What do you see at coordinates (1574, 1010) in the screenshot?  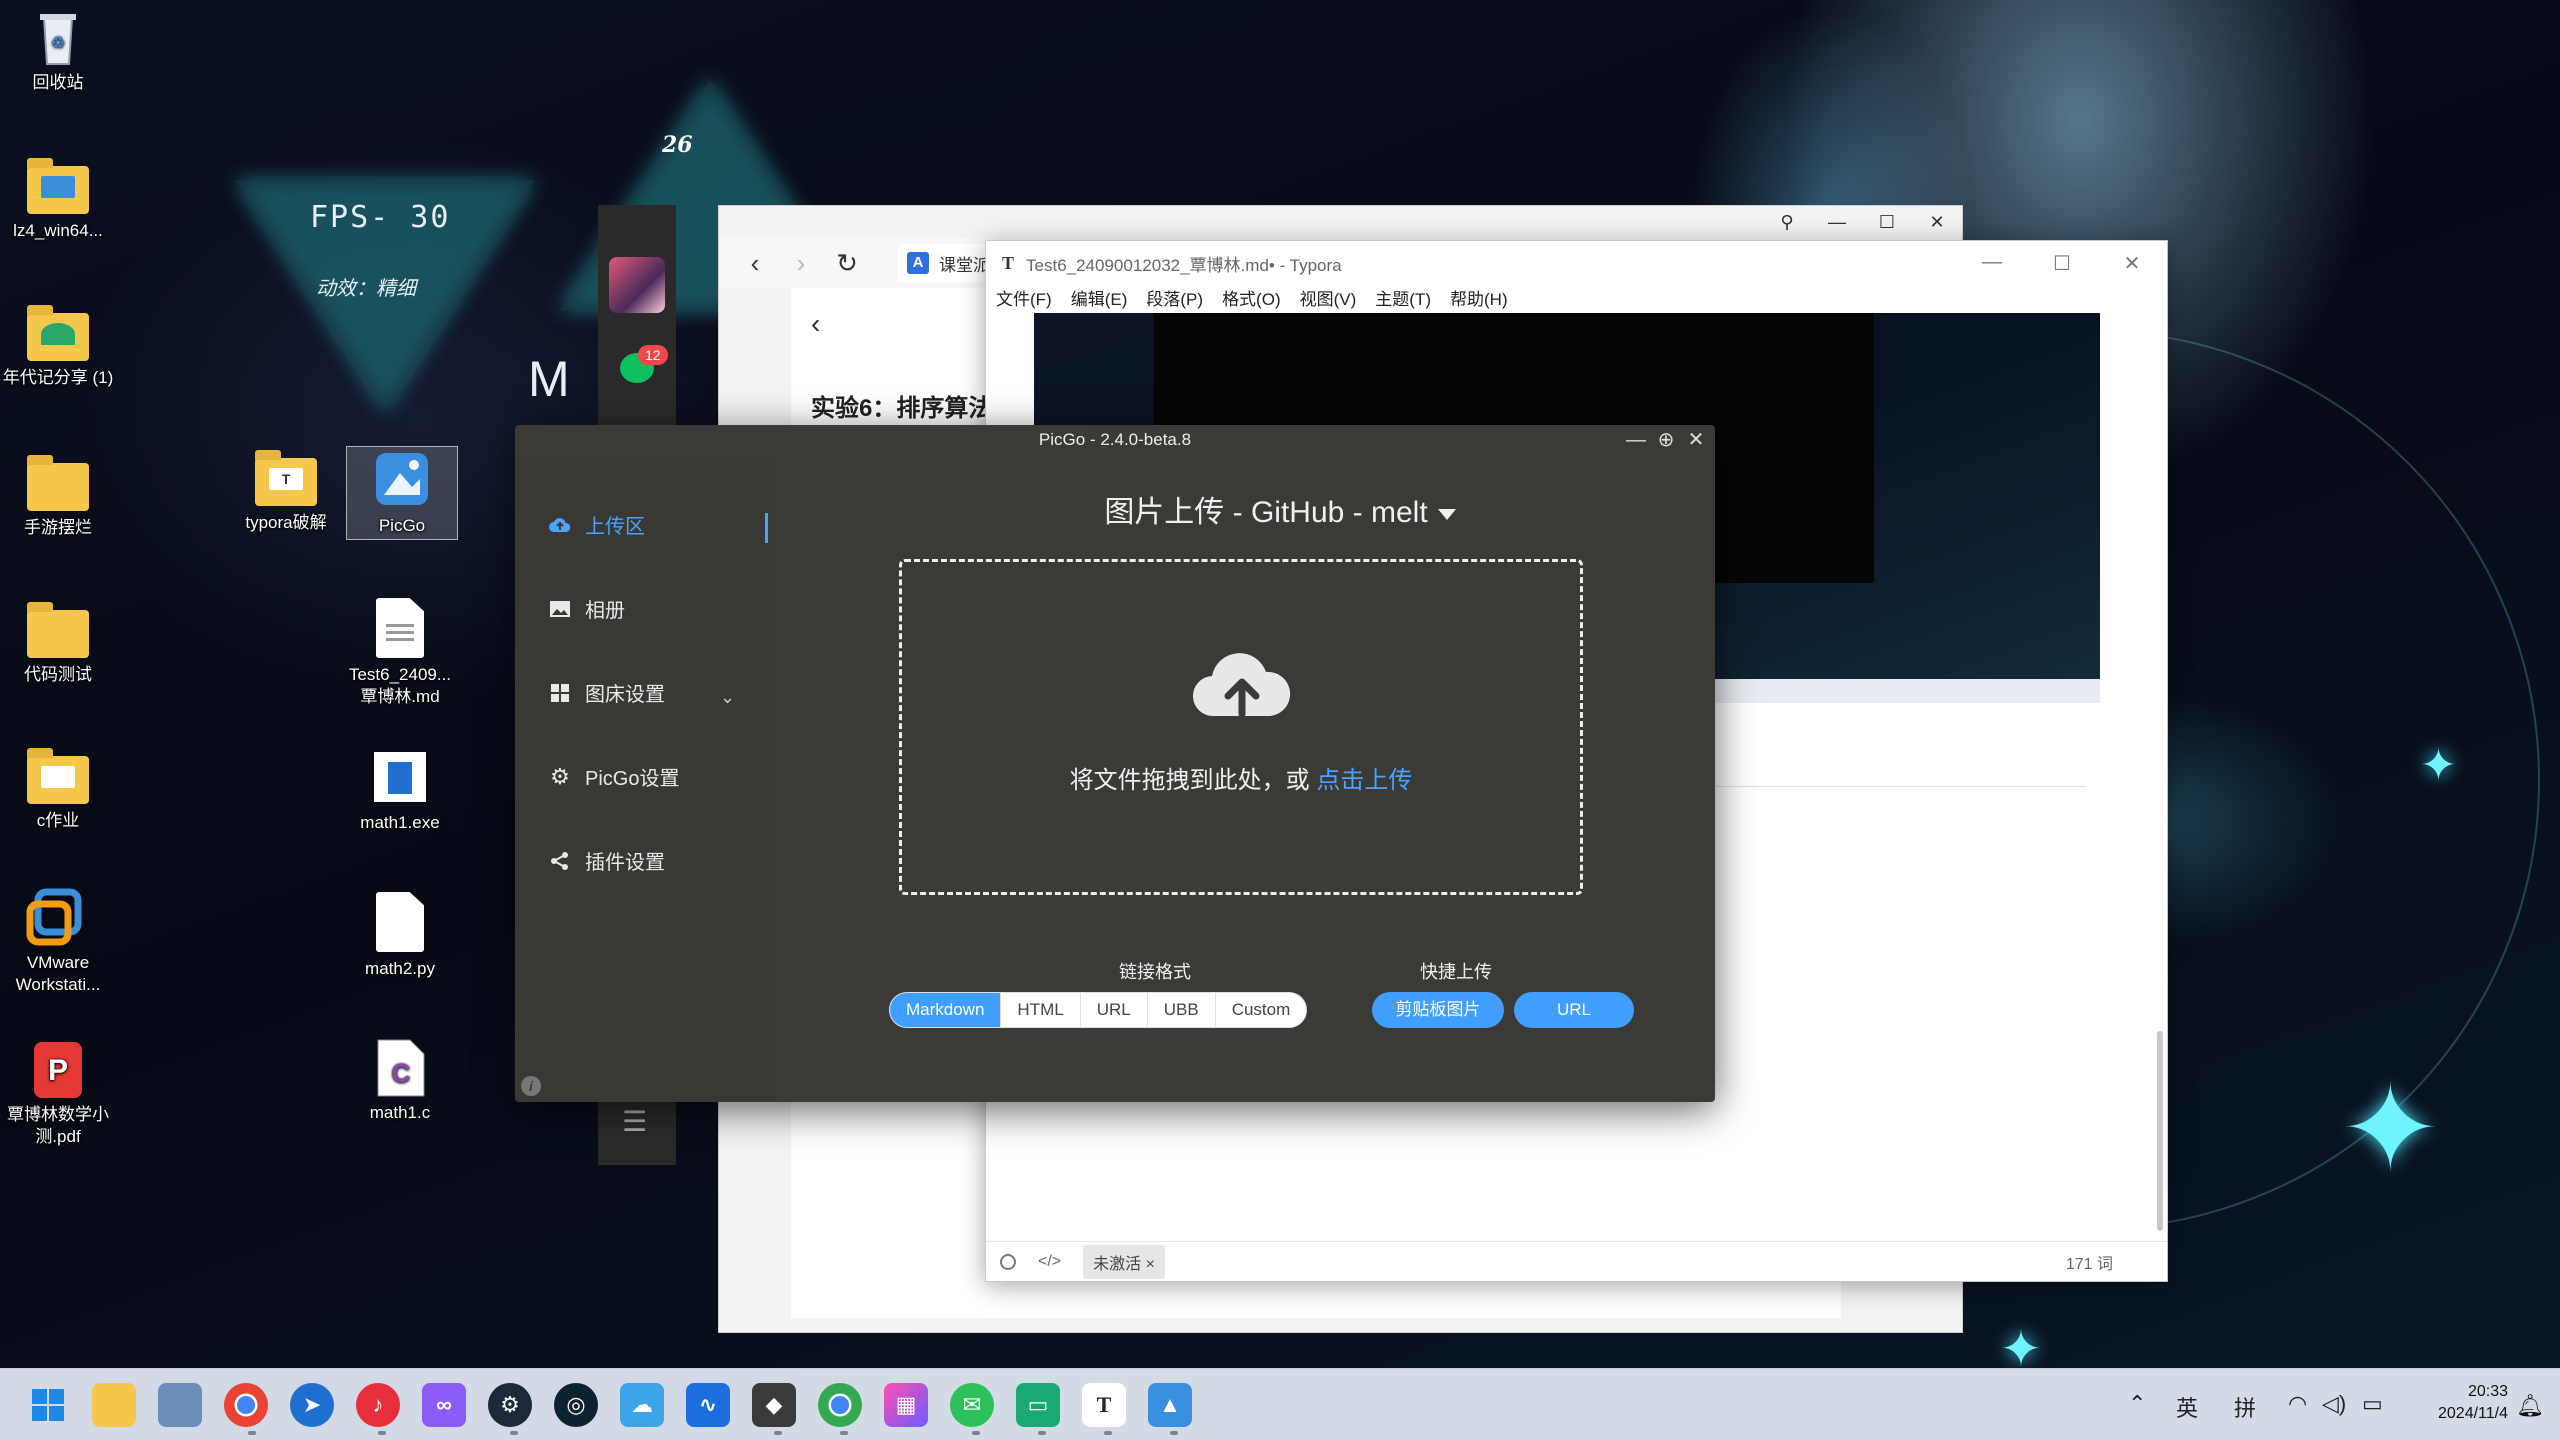 I see `url-upload-button: URL` at bounding box center [1574, 1010].